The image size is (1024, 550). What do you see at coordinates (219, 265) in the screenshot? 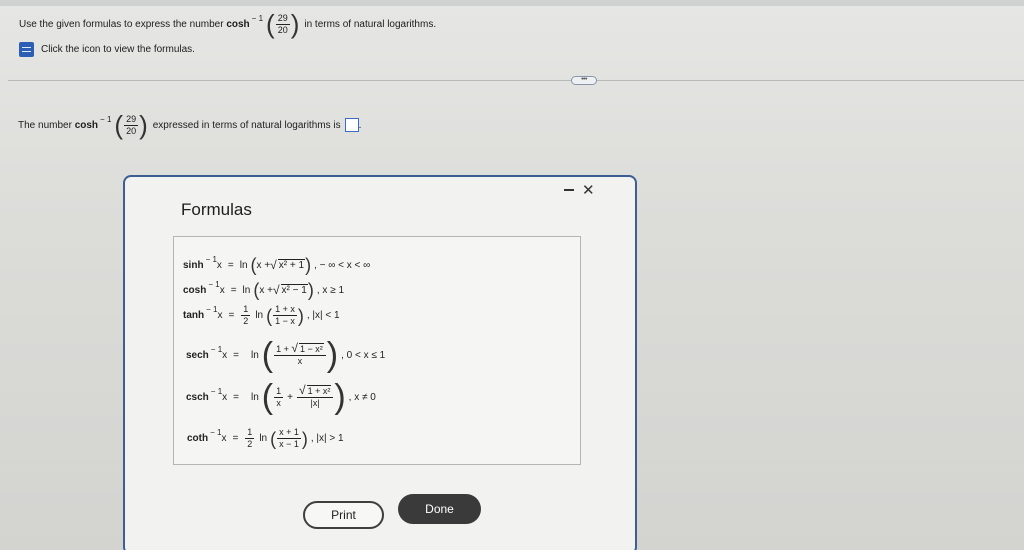
I see `sinh-variable: x` at bounding box center [219, 265].